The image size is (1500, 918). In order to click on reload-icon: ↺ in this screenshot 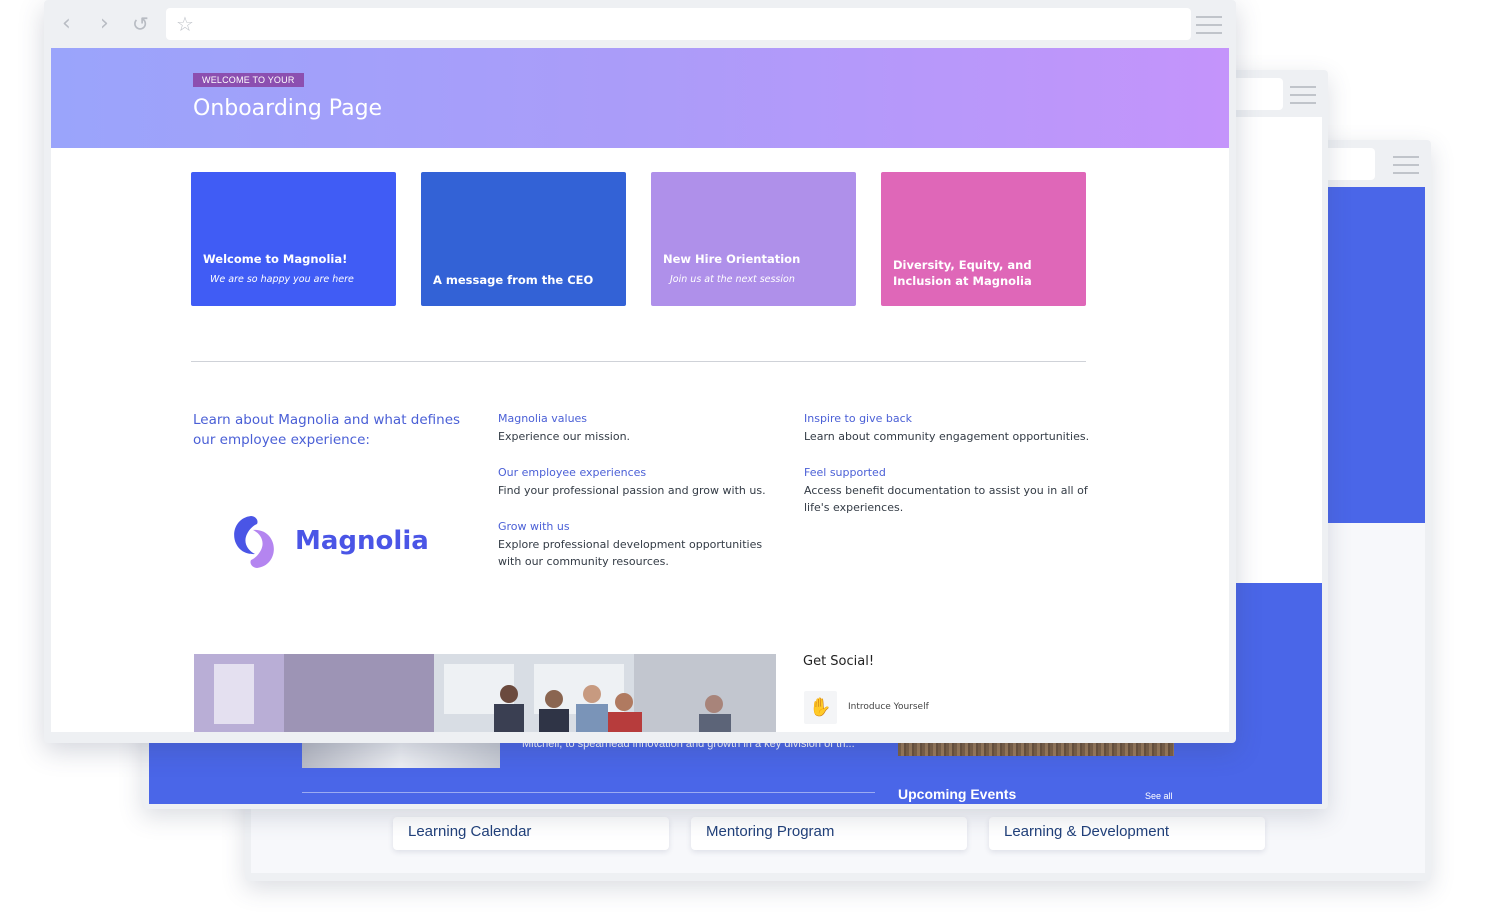, I will do `click(140, 24)`.